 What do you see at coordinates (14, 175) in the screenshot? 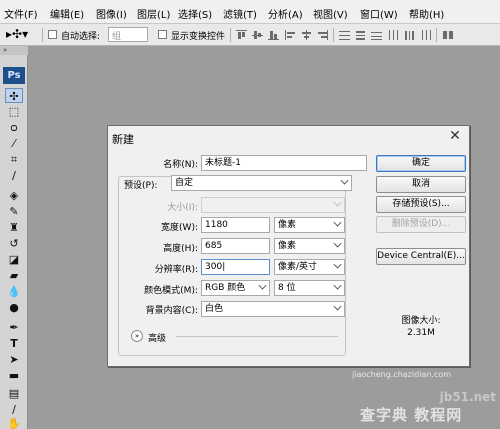
I see `eyedropper-tool-icon: ∕` at bounding box center [14, 175].